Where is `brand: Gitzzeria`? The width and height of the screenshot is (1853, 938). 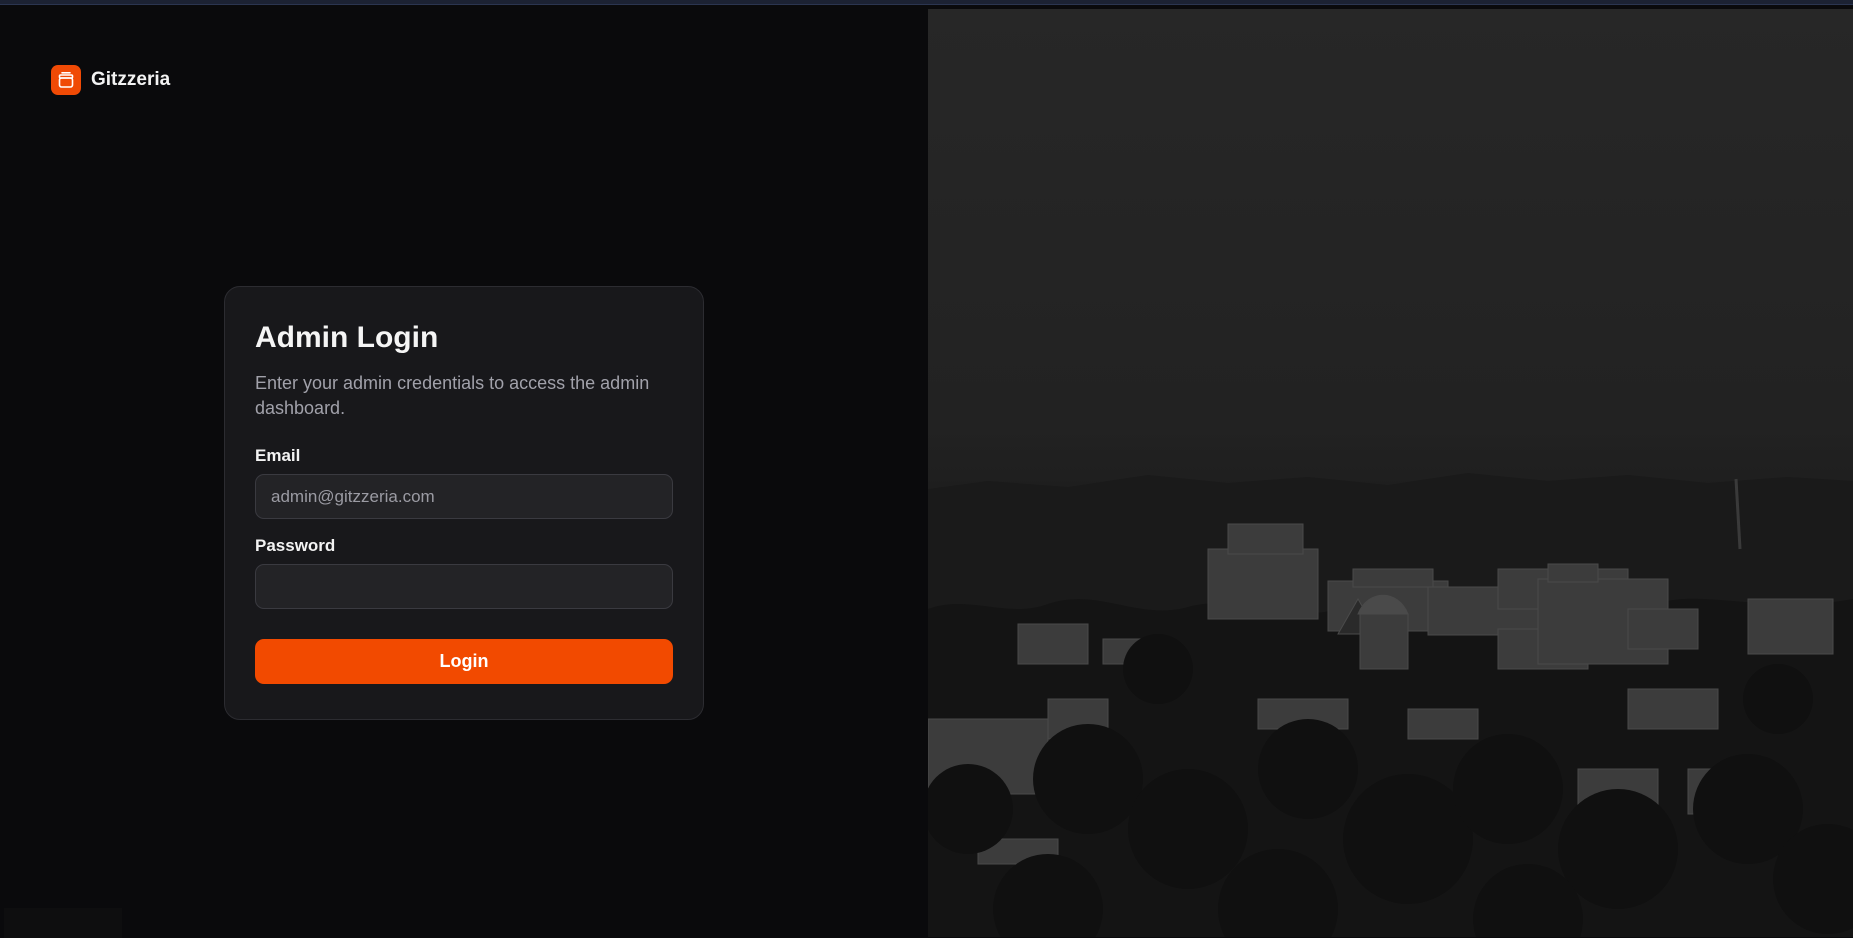
brand: Gitzzeria is located at coordinates (110, 80).